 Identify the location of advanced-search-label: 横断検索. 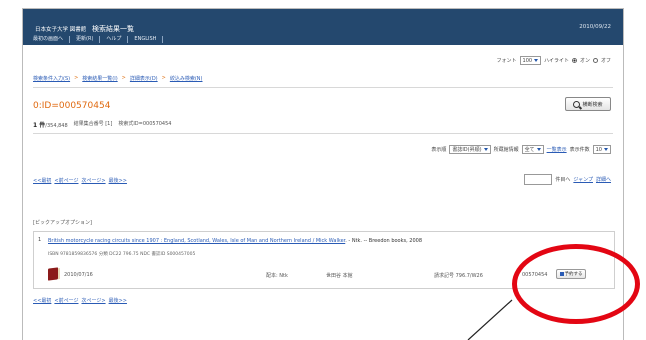
(592, 104).